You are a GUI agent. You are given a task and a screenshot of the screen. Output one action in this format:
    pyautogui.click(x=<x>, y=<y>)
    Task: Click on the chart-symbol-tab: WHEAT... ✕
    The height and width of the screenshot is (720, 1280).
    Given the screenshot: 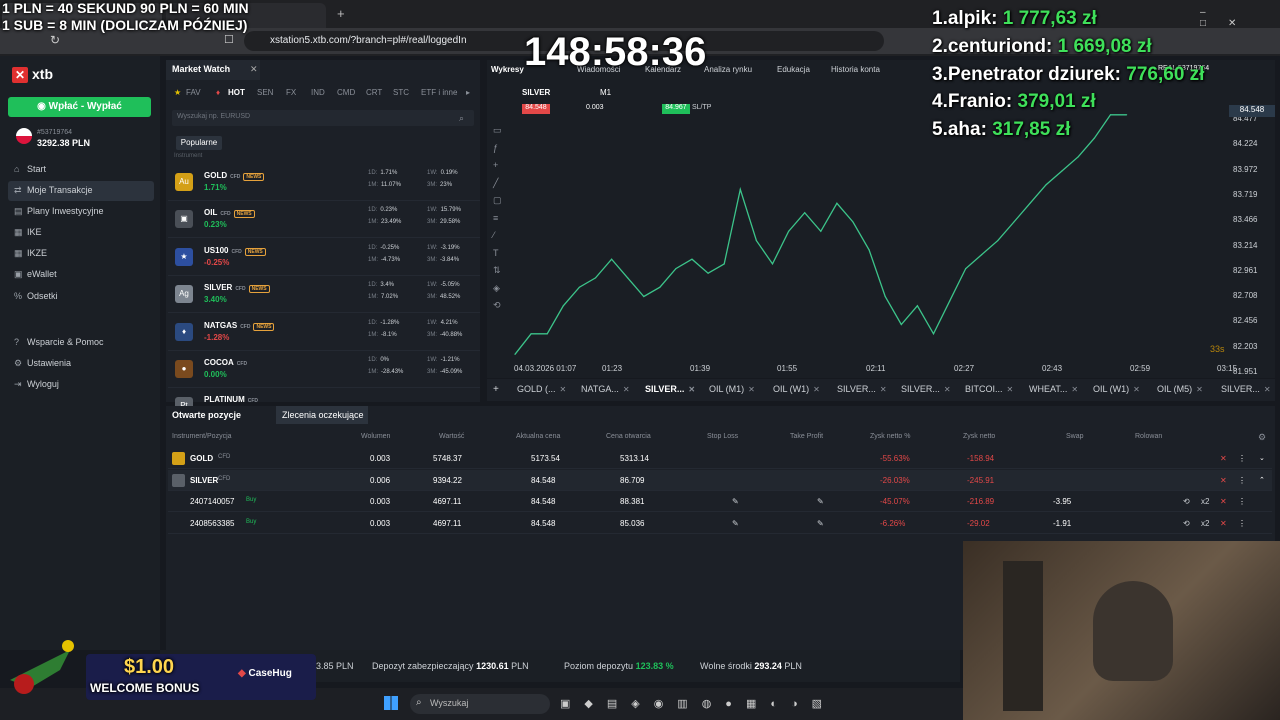 What is the action you would take?
    pyautogui.click(x=1053, y=390)
    